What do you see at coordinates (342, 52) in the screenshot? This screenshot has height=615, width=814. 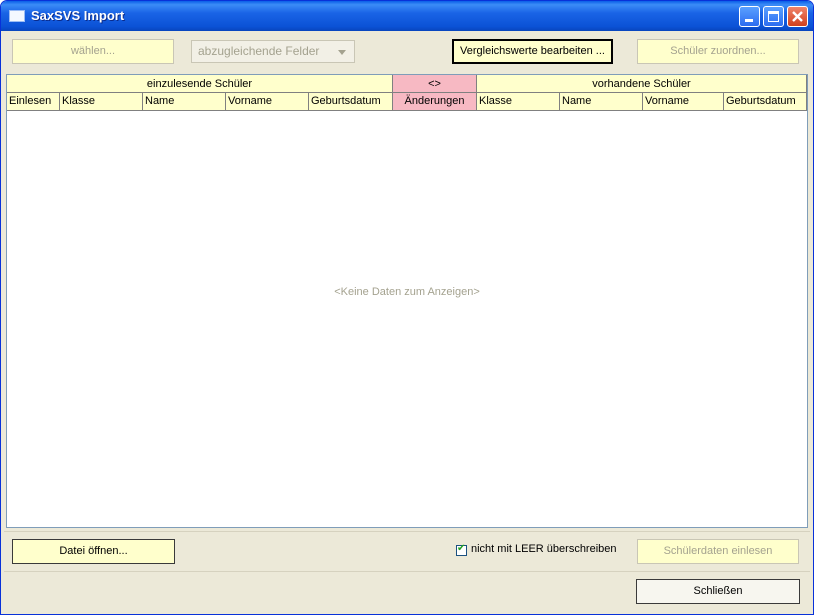 I see `chevron-down-icon` at bounding box center [342, 52].